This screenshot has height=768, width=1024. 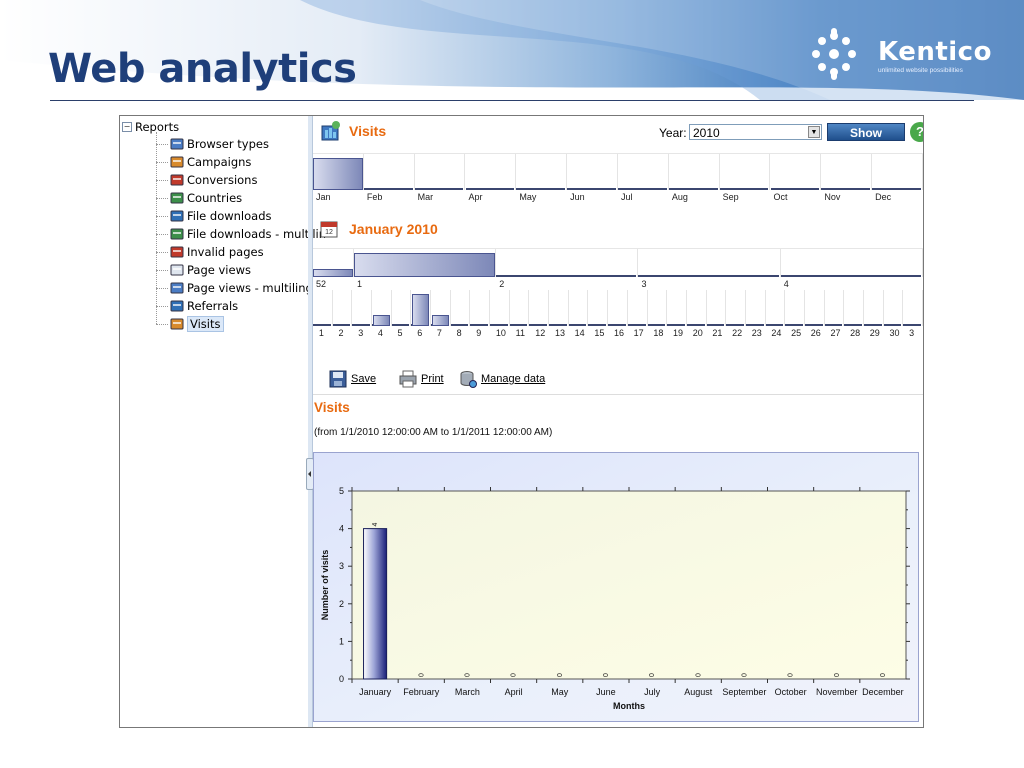 I want to click on year-label: Year:, so click(x=673, y=133).